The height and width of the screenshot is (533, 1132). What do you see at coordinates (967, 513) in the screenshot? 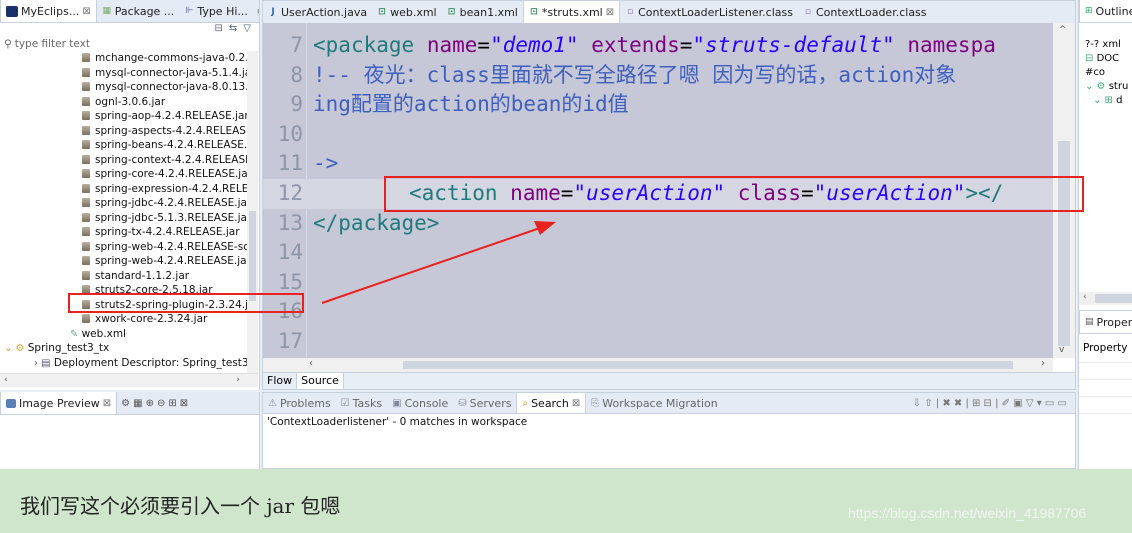
I see `watermark: https://blog.csdn.net/weixin_41987706` at bounding box center [967, 513].